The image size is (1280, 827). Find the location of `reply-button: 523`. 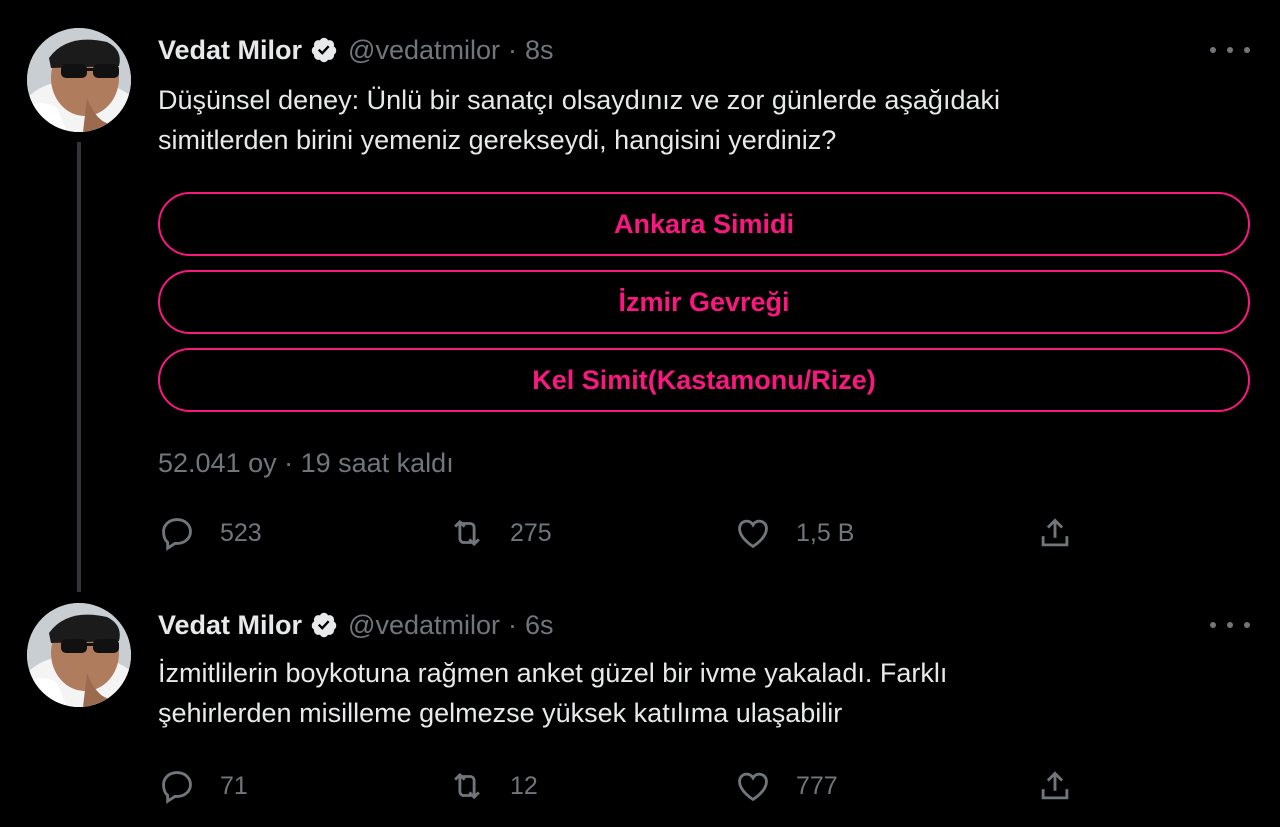

reply-button: 523 is located at coordinates (210, 533).